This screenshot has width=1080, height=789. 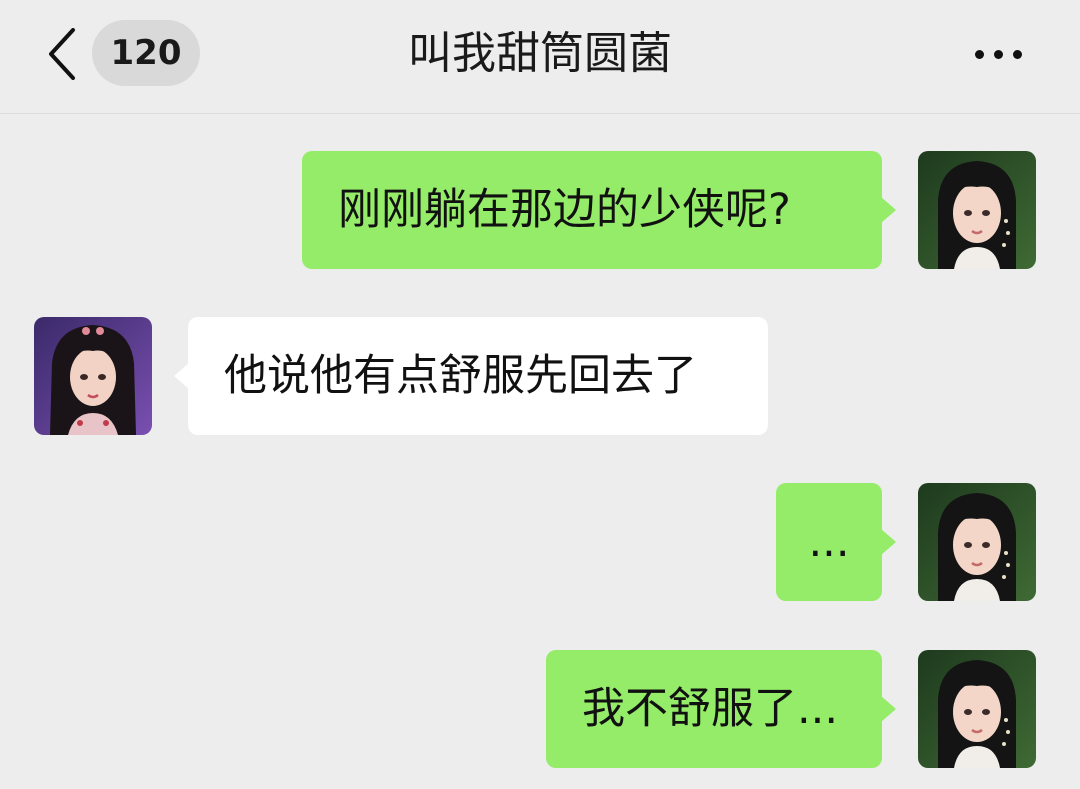 I want to click on message-bubble-outgoing: 刚刚躺在那边的少侠呢?, so click(x=599, y=210).